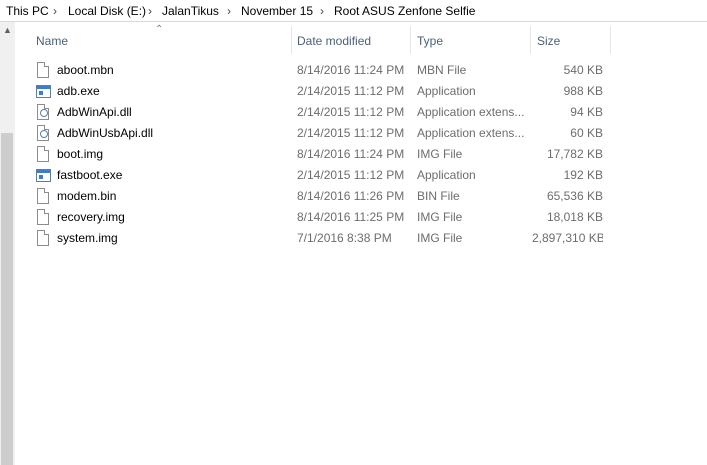 The image size is (707, 465). I want to click on navigation-pane-scrollbar: ▲, so click(7, 243).